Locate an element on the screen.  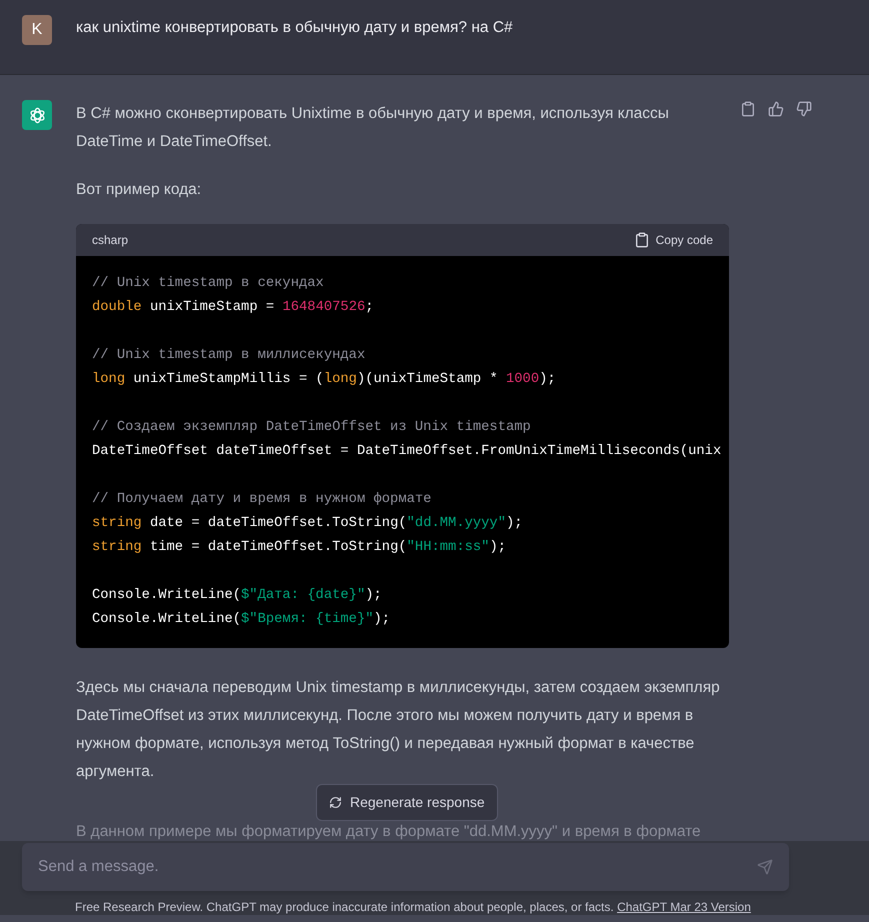
regenerate-button: Regenerate response is located at coordinates (407, 802).